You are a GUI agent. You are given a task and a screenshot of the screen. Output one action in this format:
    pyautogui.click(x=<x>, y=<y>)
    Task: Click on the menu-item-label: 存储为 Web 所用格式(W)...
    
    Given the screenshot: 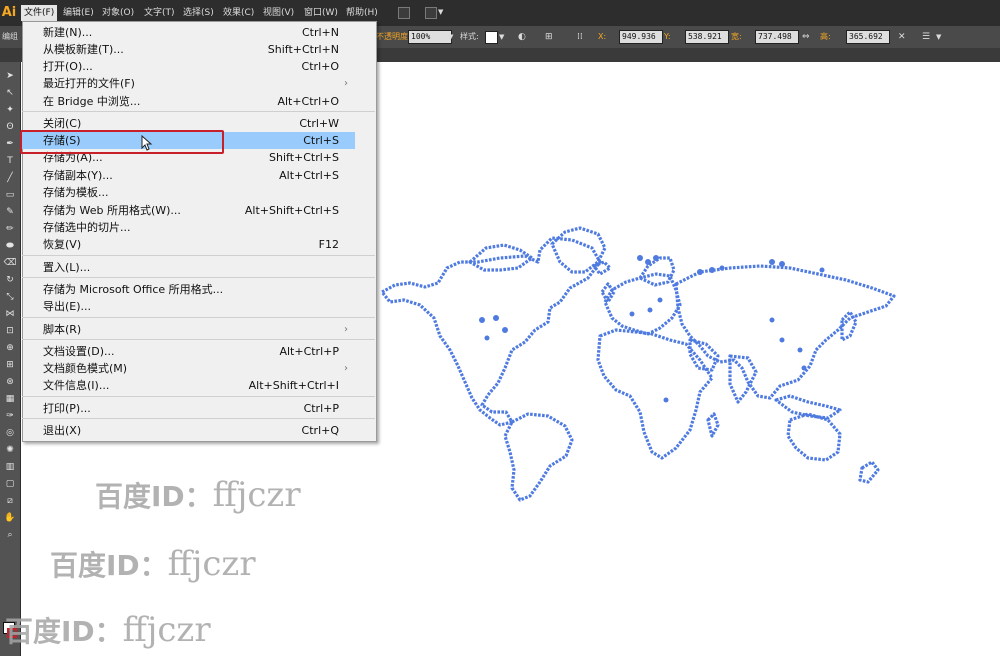 What is the action you would take?
    pyautogui.click(x=112, y=210)
    